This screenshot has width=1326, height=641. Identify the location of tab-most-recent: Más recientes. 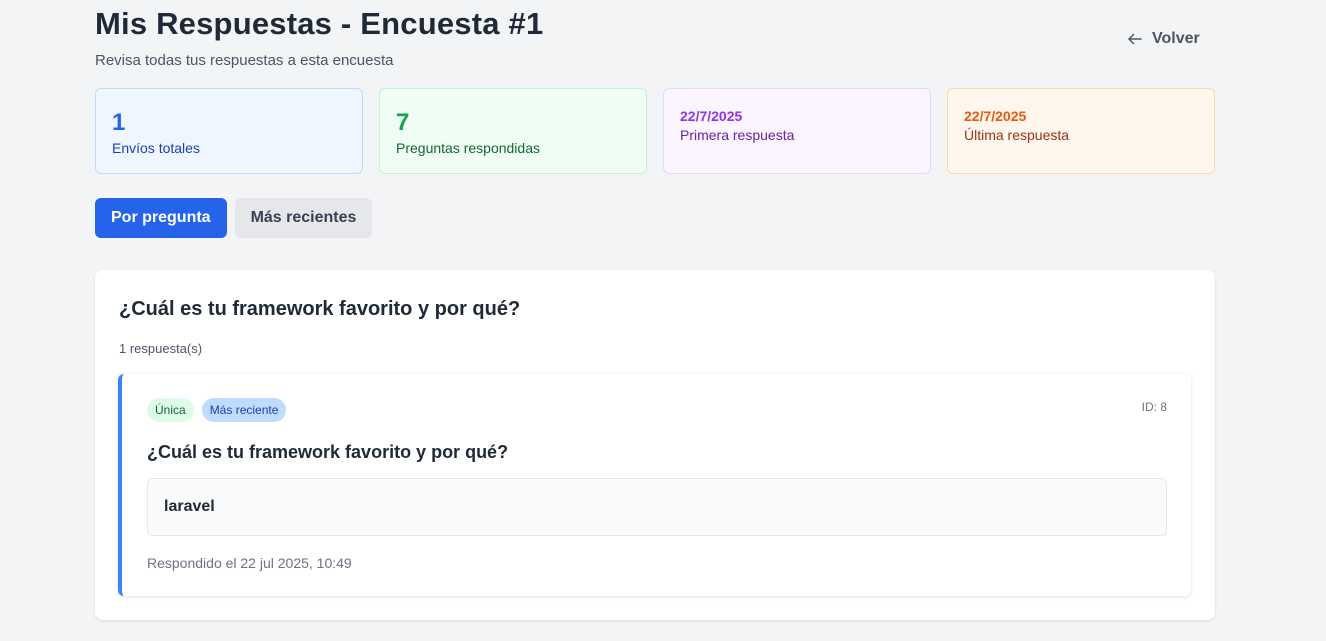
(303, 218).